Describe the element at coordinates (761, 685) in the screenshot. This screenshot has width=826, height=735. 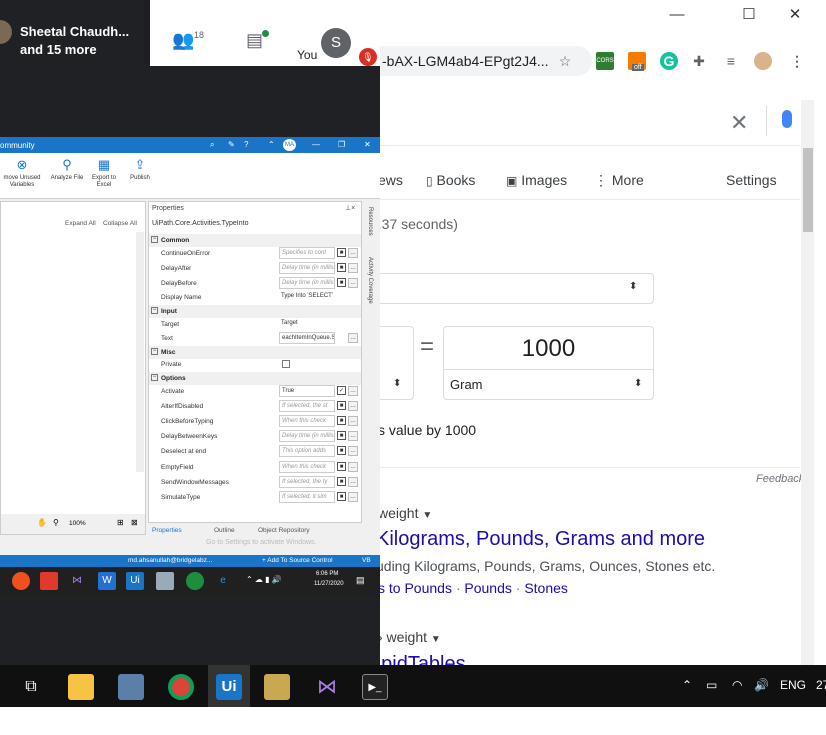
I see `volume-icon: 🔊` at that location.